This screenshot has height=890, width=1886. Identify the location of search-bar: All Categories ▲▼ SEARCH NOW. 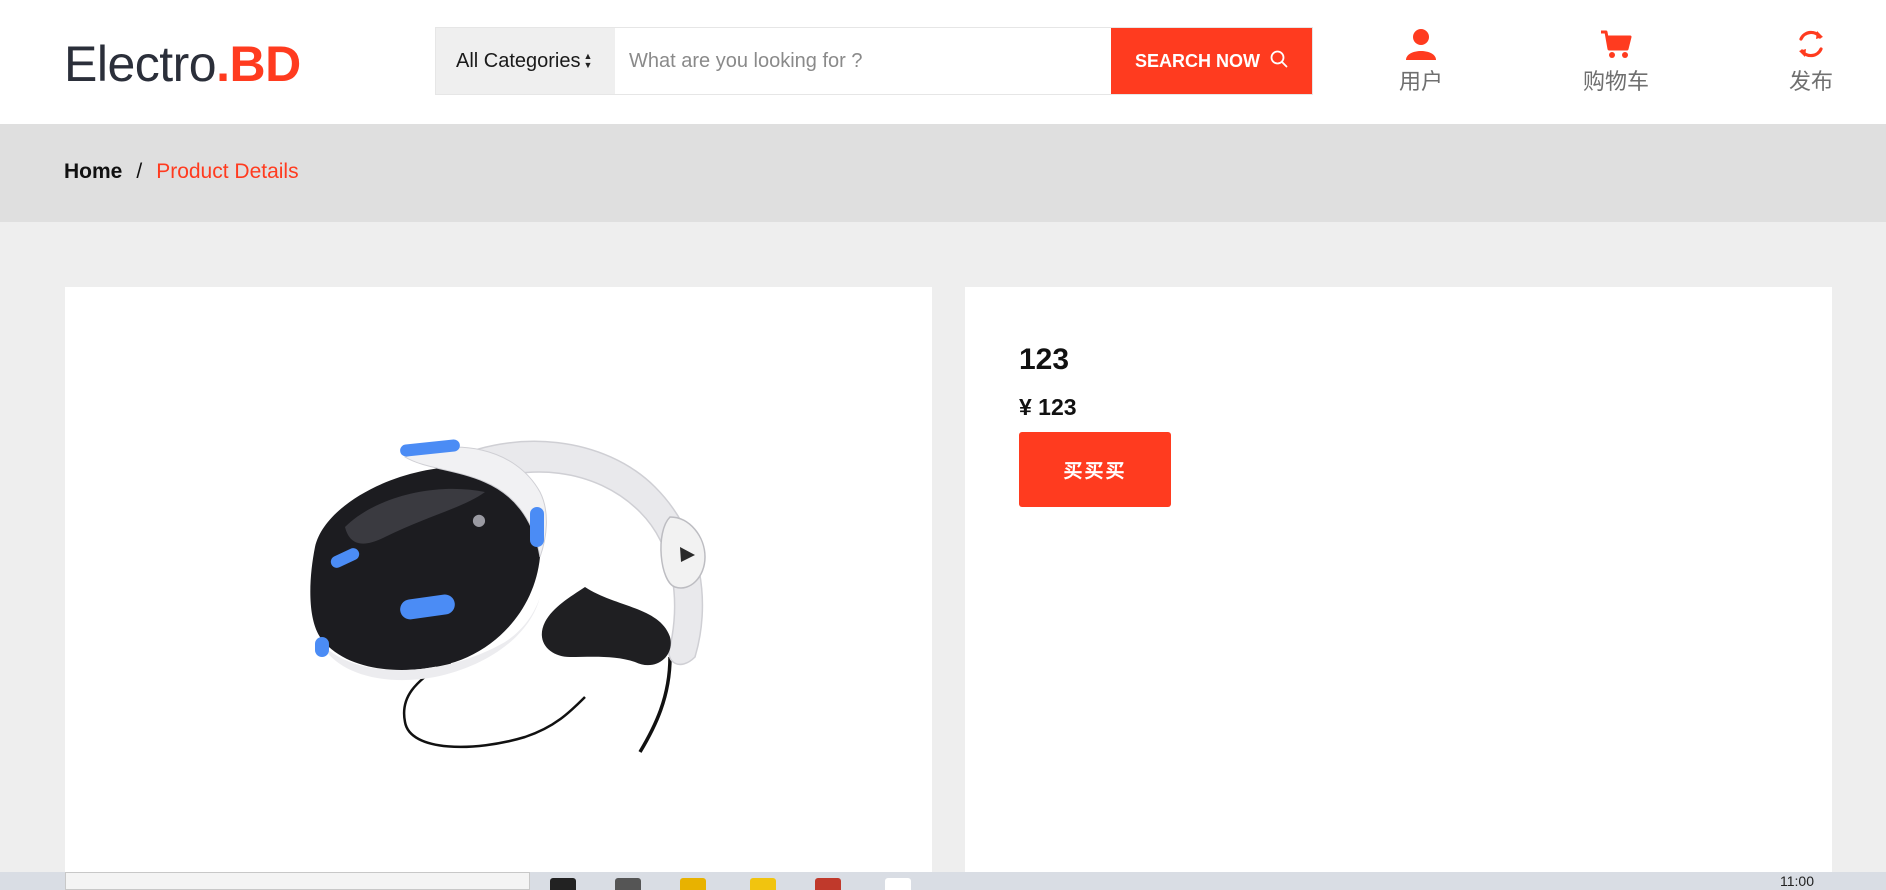
(874, 61).